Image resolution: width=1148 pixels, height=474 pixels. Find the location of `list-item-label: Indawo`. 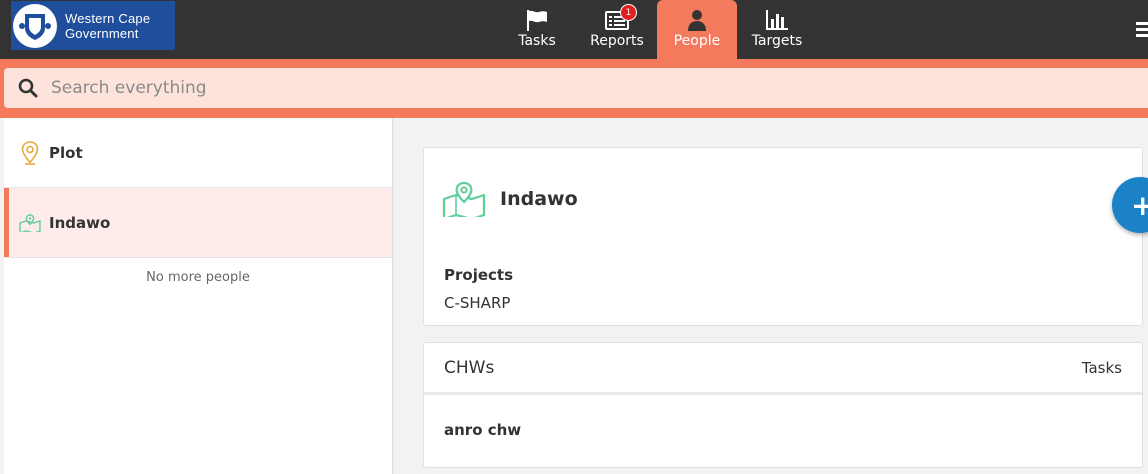

list-item-label: Indawo is located at coordinates (80, 222).